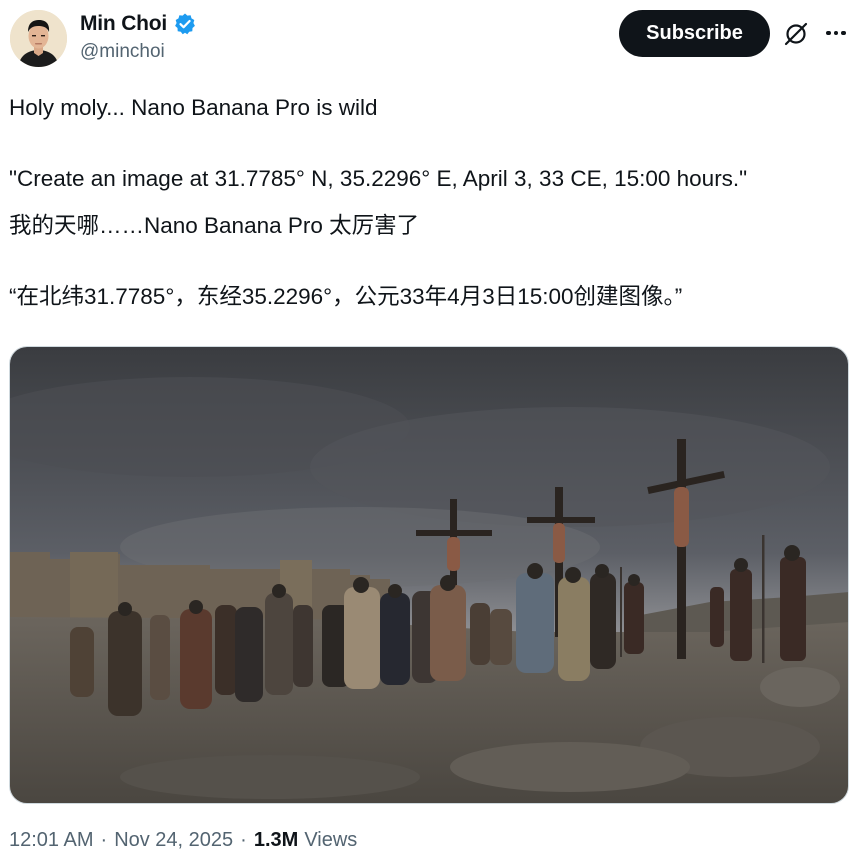 The width and height of the screenshot is (859, 866). Describe the element at coordinates (123, 24) in the screenshot. I see `author-display-name: Min Choi` at that location.